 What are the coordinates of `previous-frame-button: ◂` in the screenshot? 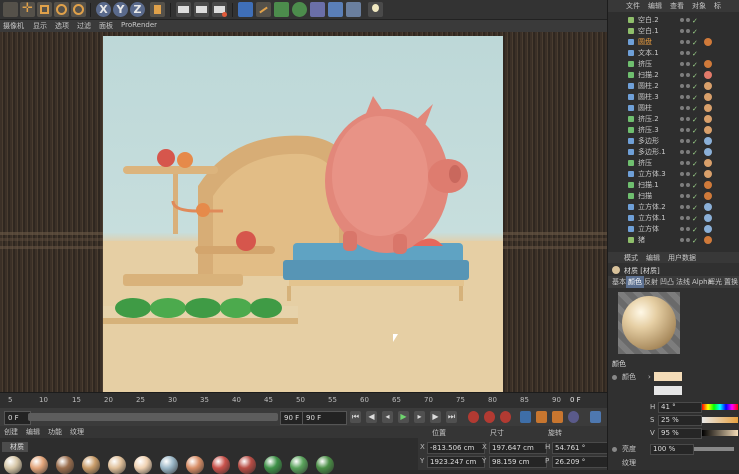 It's located at (387, 417).